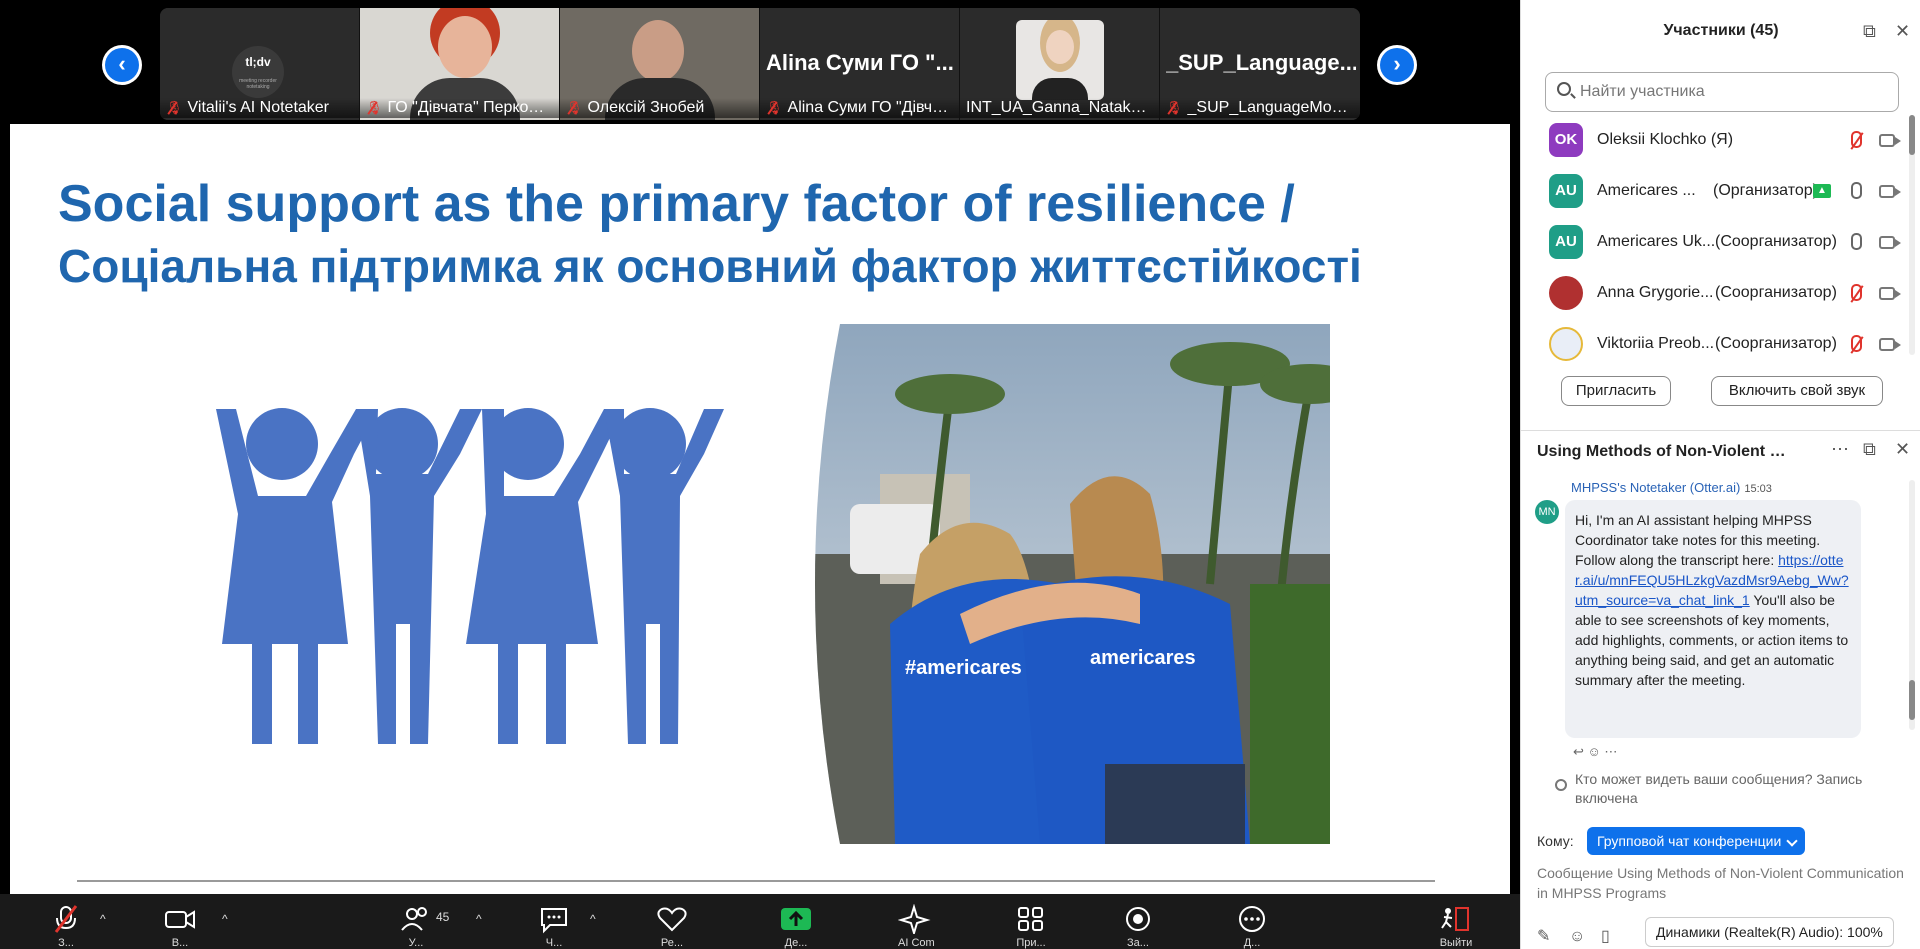  Describe the element at coordinates (1062, 107) in the screenshot. I see `tile-name: INT_UA_Ganna_Natakallam` at that location.